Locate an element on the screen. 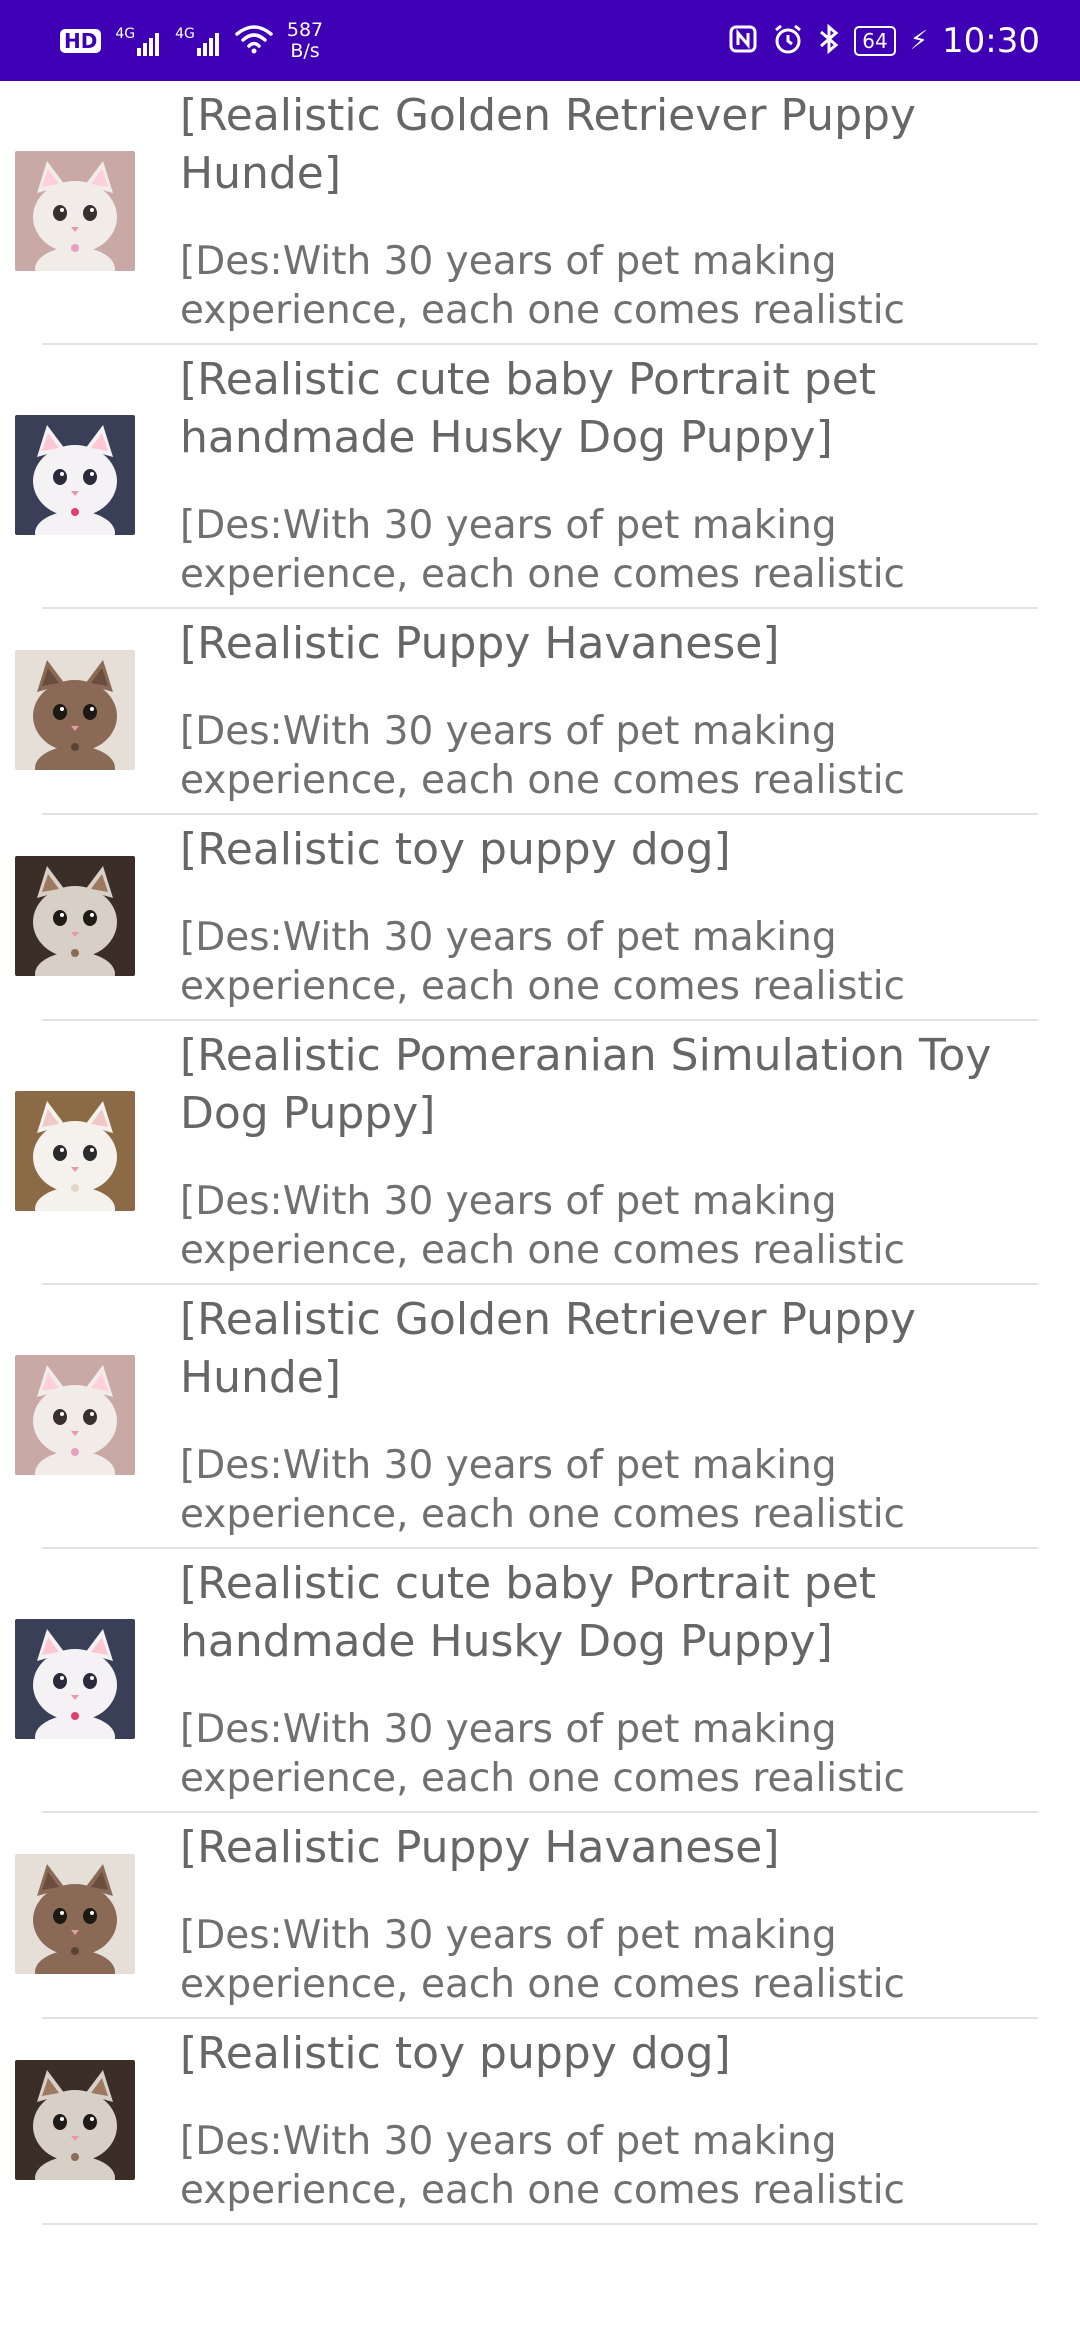 The width and height of the screenshot is (1080, 2340). status-bar-right: 64 ⚡ 10:30 is located at coordinates (884, 41).